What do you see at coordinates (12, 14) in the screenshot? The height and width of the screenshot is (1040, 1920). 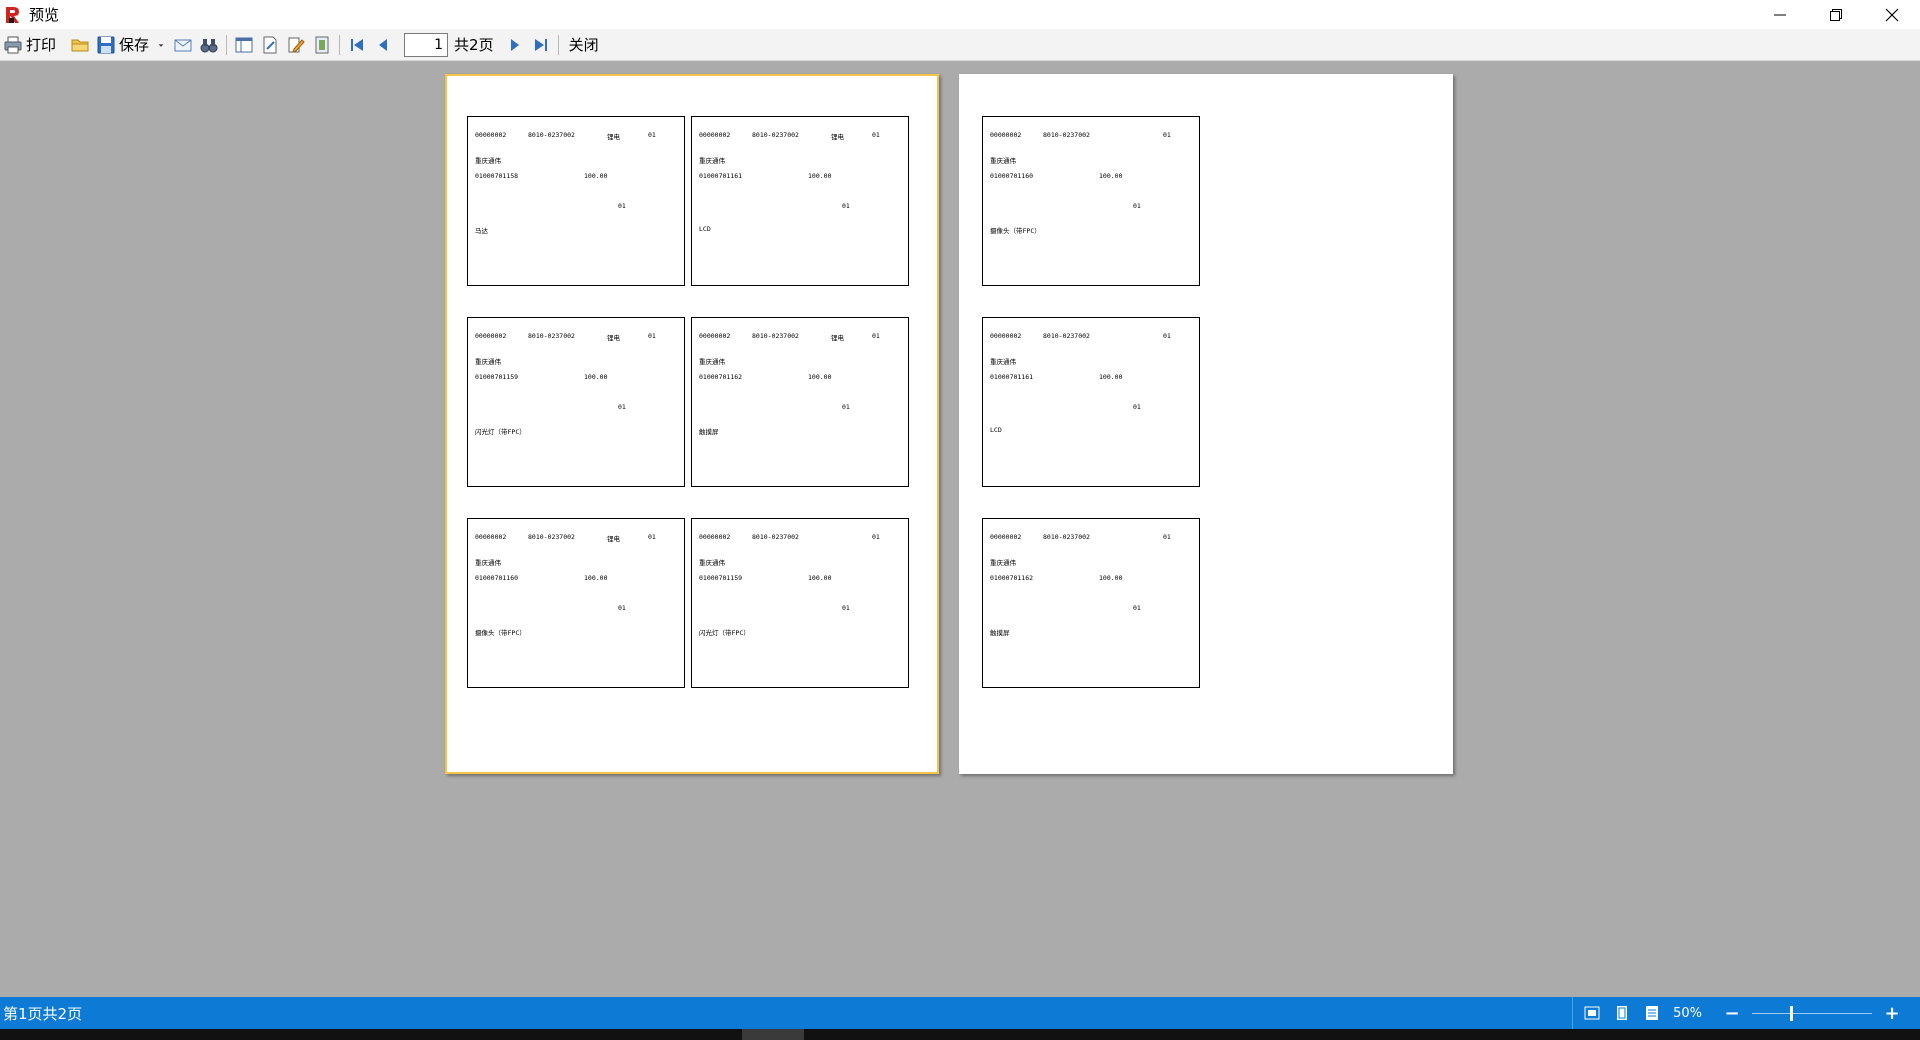 I see `app-logo-icon` at bounding box center [12, 14].